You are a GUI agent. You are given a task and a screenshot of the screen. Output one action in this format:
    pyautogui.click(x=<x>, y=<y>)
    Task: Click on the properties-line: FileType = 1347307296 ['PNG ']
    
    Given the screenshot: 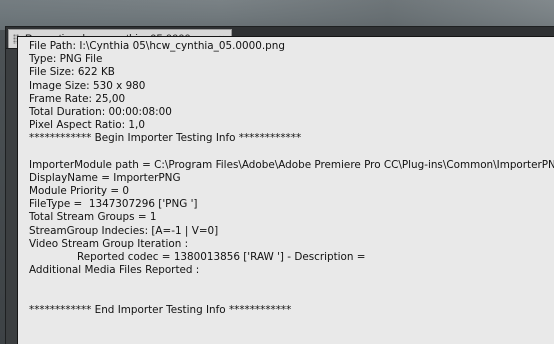 What is the action you would take?
    pyautogui.click(x=113, y=204)
    